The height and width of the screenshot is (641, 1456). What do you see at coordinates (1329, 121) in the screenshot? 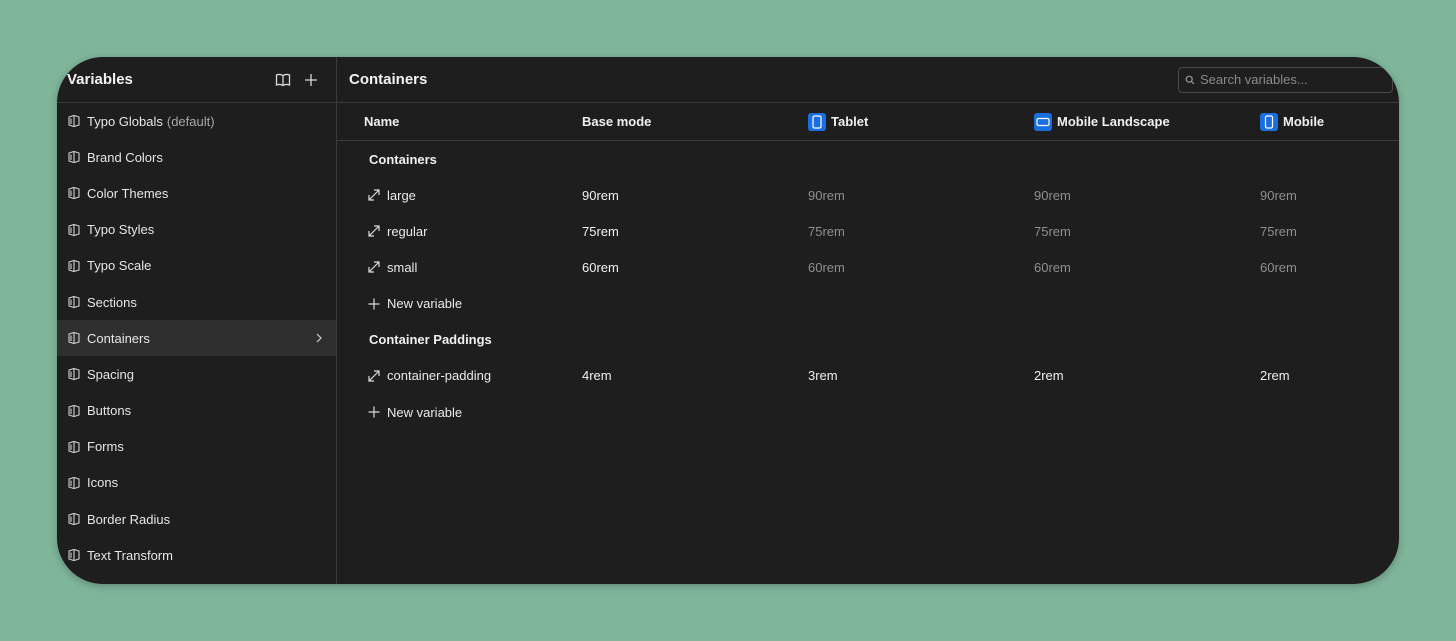
I see `col-mobile: Mobile` at bounding box center [1329, 121].